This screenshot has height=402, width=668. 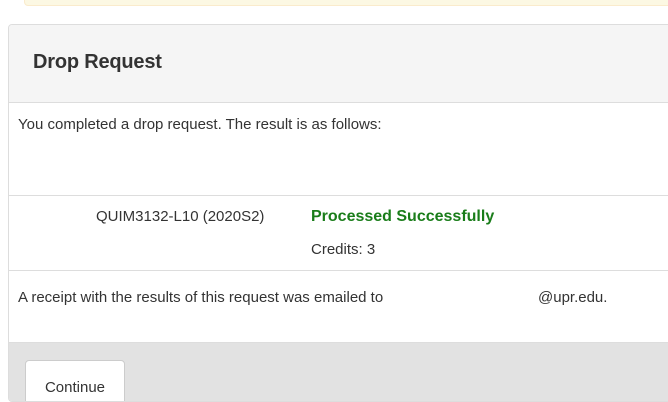 I want to click on status-text: Processed Successfully, so click(x=403, y=216).